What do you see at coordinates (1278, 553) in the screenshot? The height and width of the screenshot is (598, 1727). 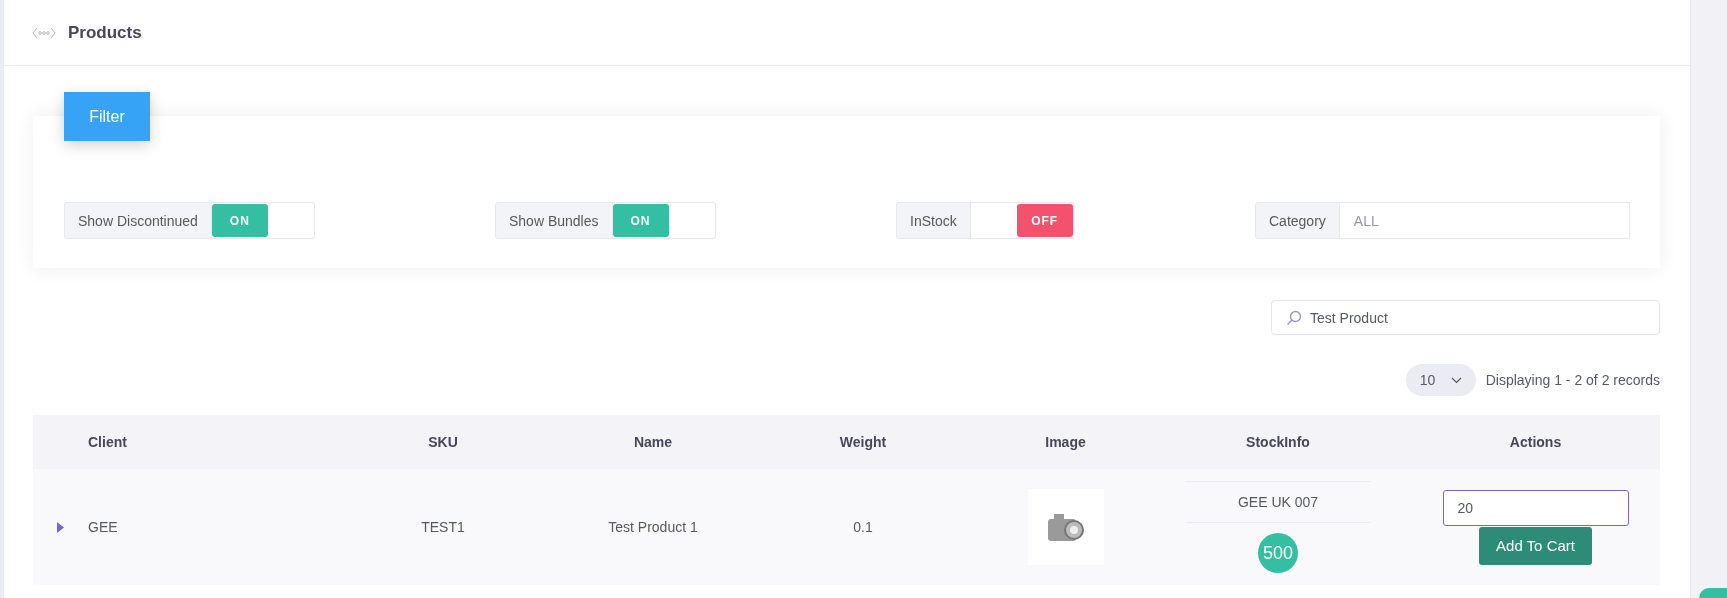 I see `stock-count-badge: 500` at bounding box center [1278, 553].